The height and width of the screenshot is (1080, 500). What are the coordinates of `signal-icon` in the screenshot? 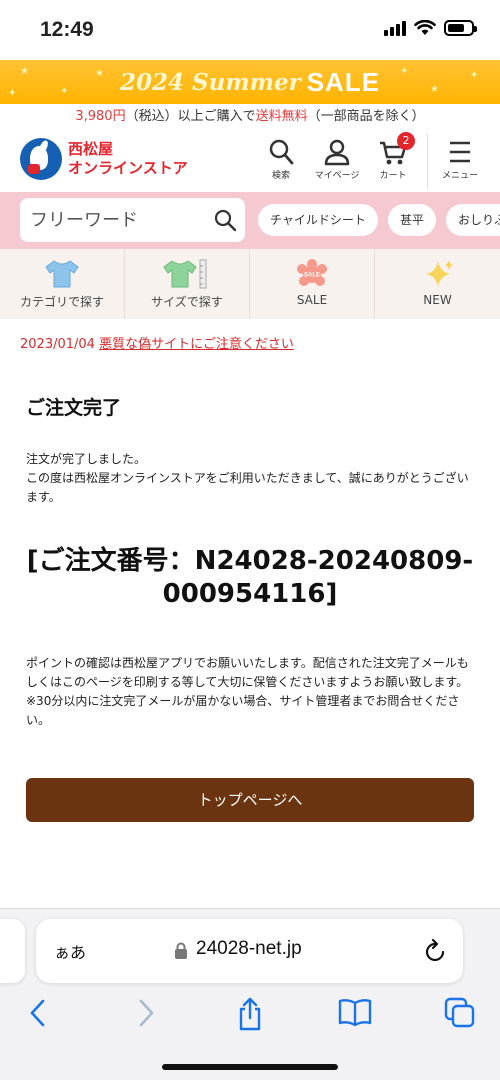 It's located at (395, 28).